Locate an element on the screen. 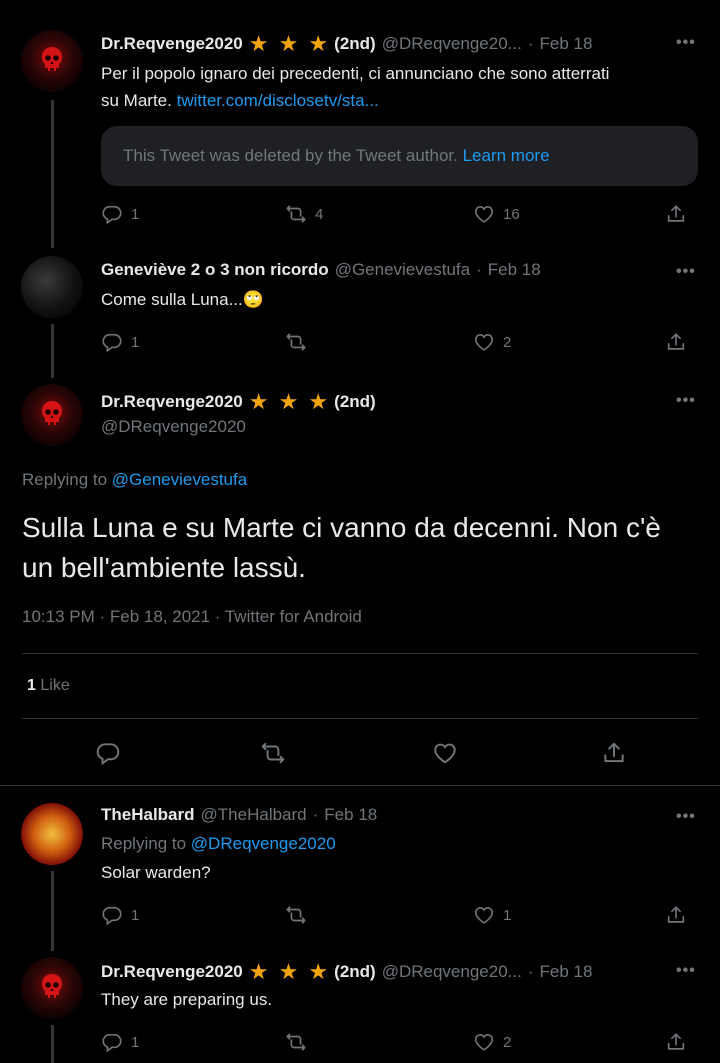  retweet-count: 4 is located at coordinates (319, 214).